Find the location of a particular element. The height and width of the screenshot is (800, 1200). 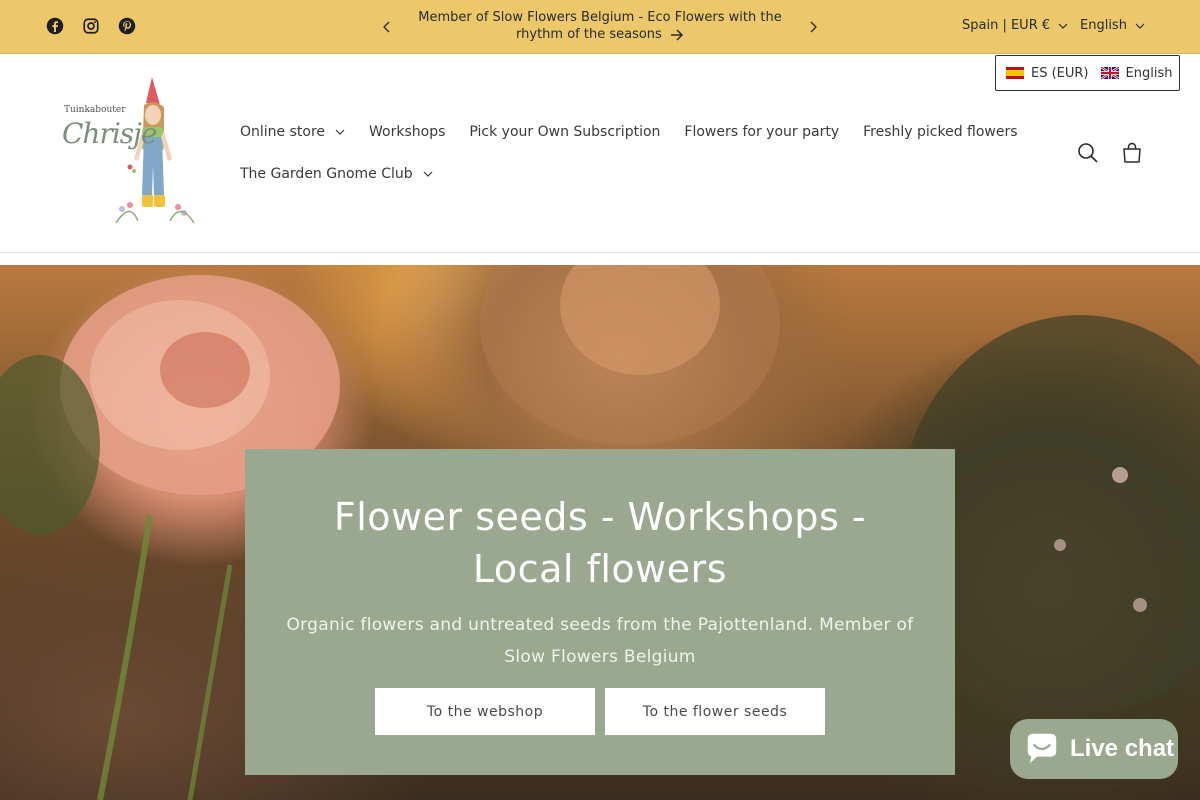

cart-button is located at coordinates (1132, 153).